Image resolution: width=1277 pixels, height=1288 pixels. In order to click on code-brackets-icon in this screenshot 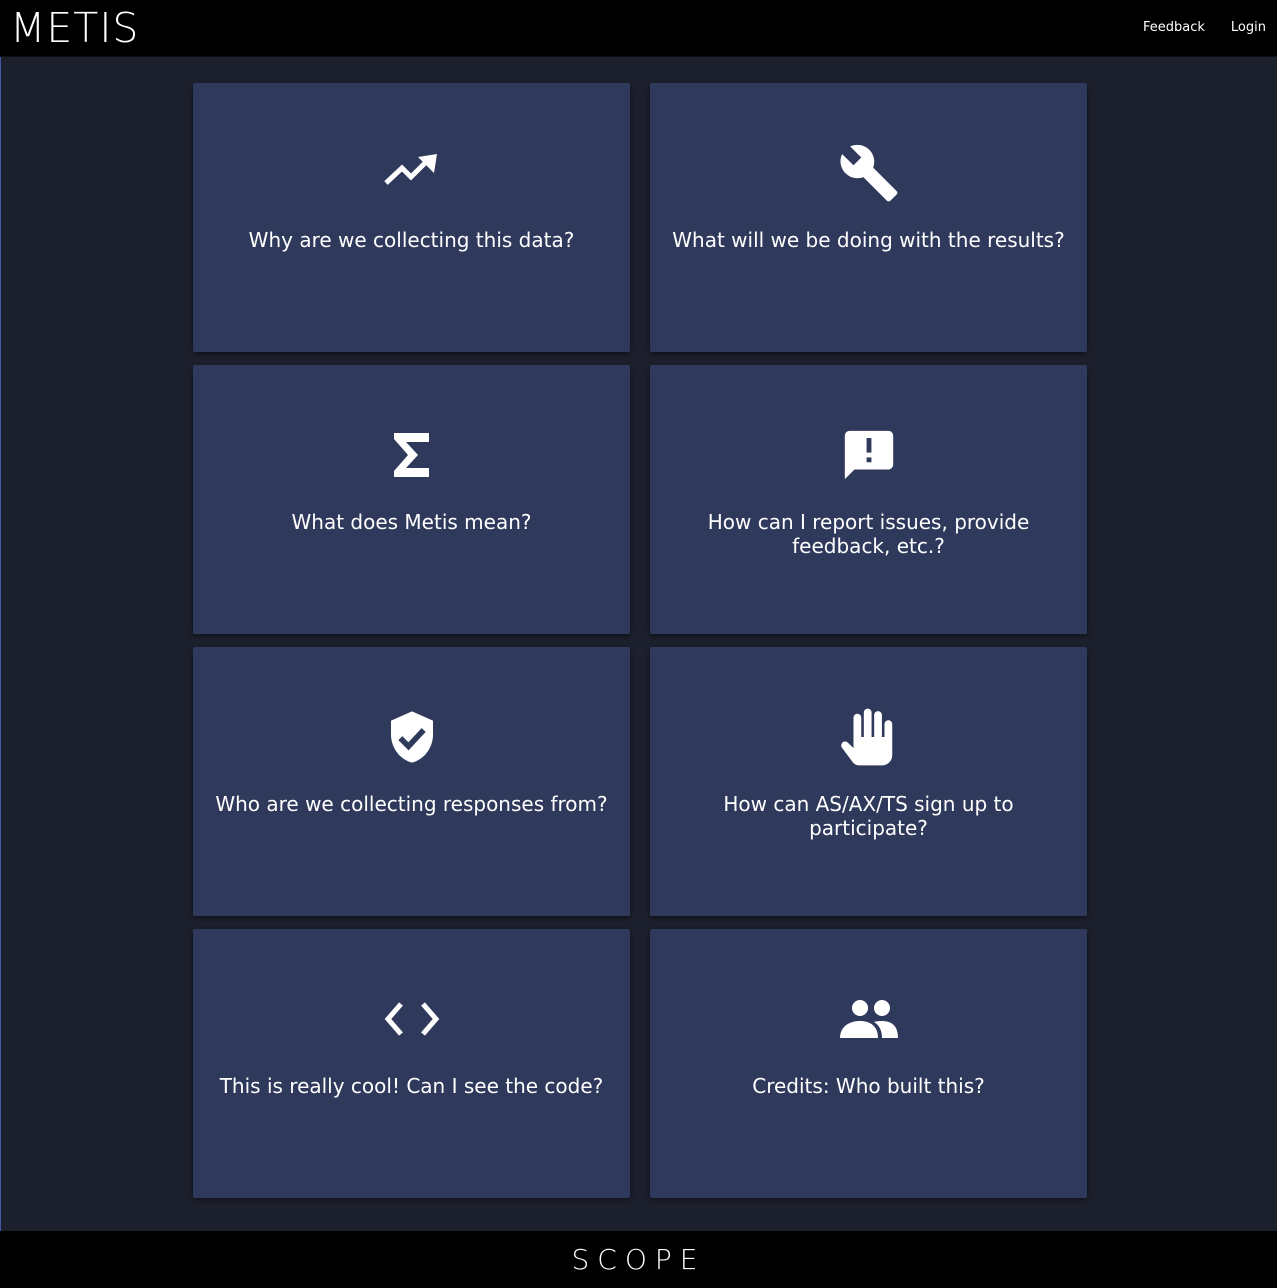, I will do `click(412, 1019)`.